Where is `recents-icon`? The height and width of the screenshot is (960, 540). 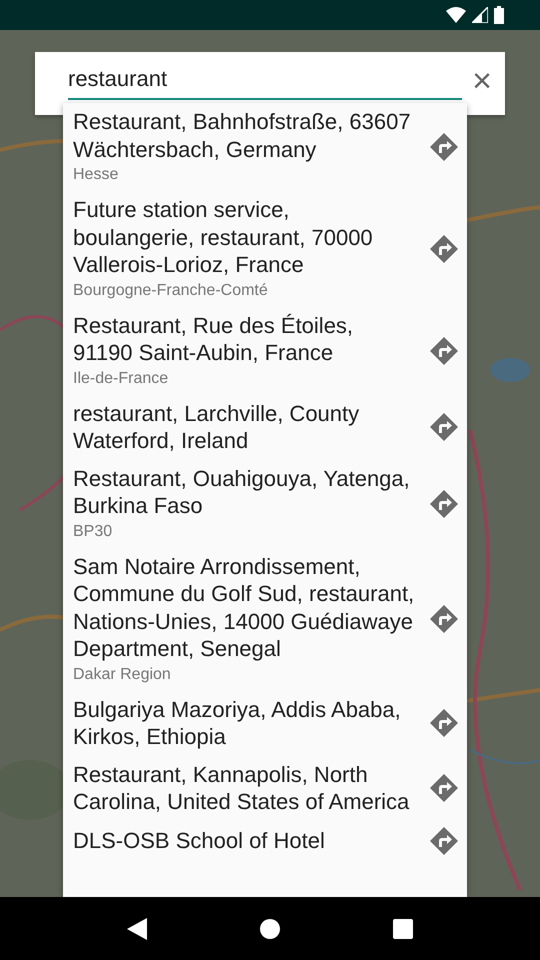
recents-icon is located at coordinates (403, 928).